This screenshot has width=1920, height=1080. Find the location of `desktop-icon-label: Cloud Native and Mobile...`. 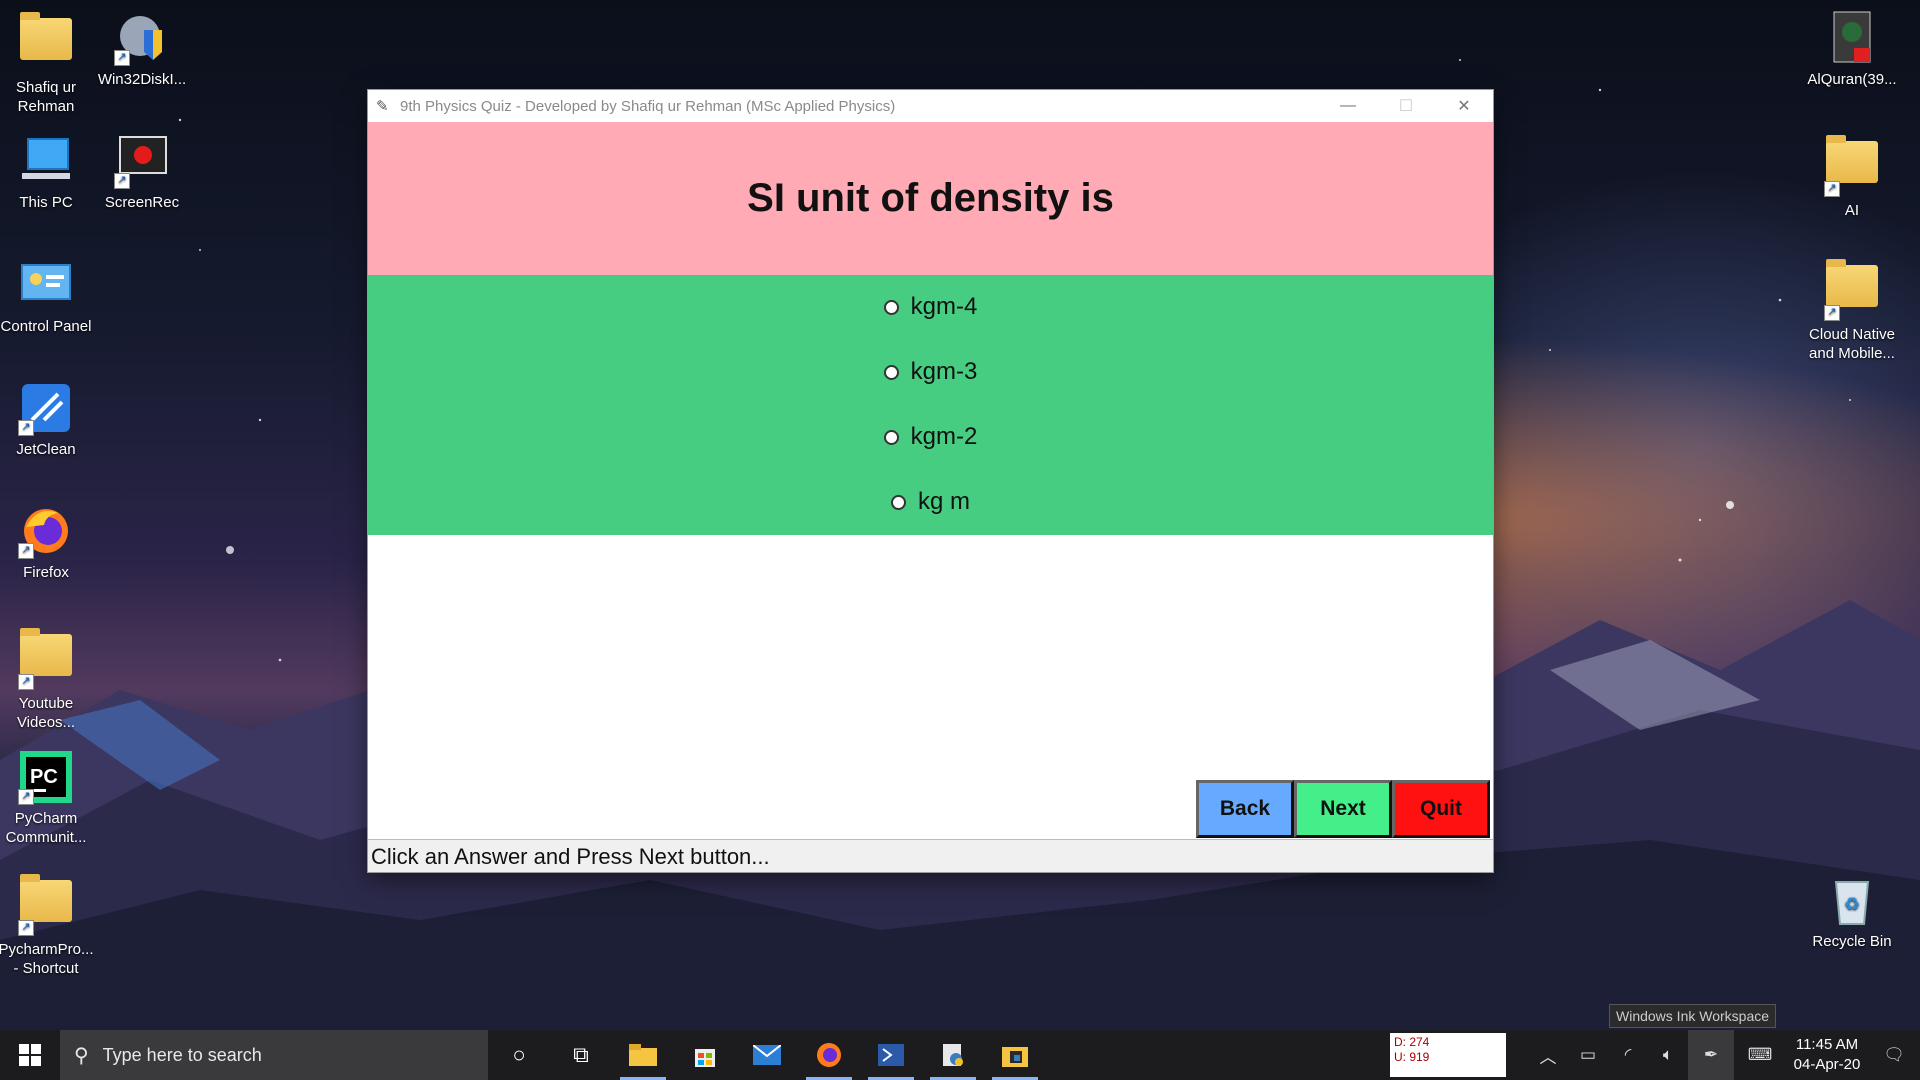

desktop-icon-label: Cloud Native and Mobile... is located at coordinates (1852, 344).